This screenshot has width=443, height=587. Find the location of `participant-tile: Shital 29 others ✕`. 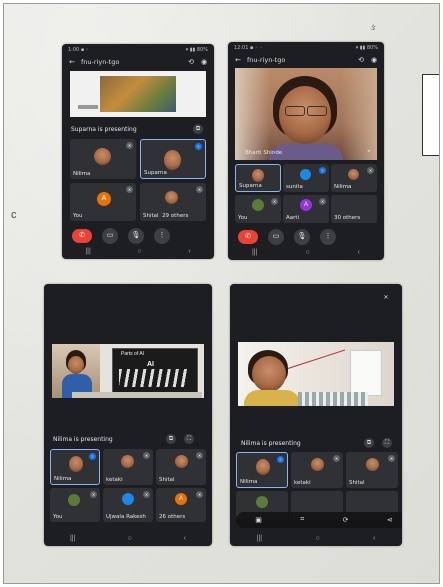

participant-tile: Shital 29 others ✕ is located at coordinates (173, 202).